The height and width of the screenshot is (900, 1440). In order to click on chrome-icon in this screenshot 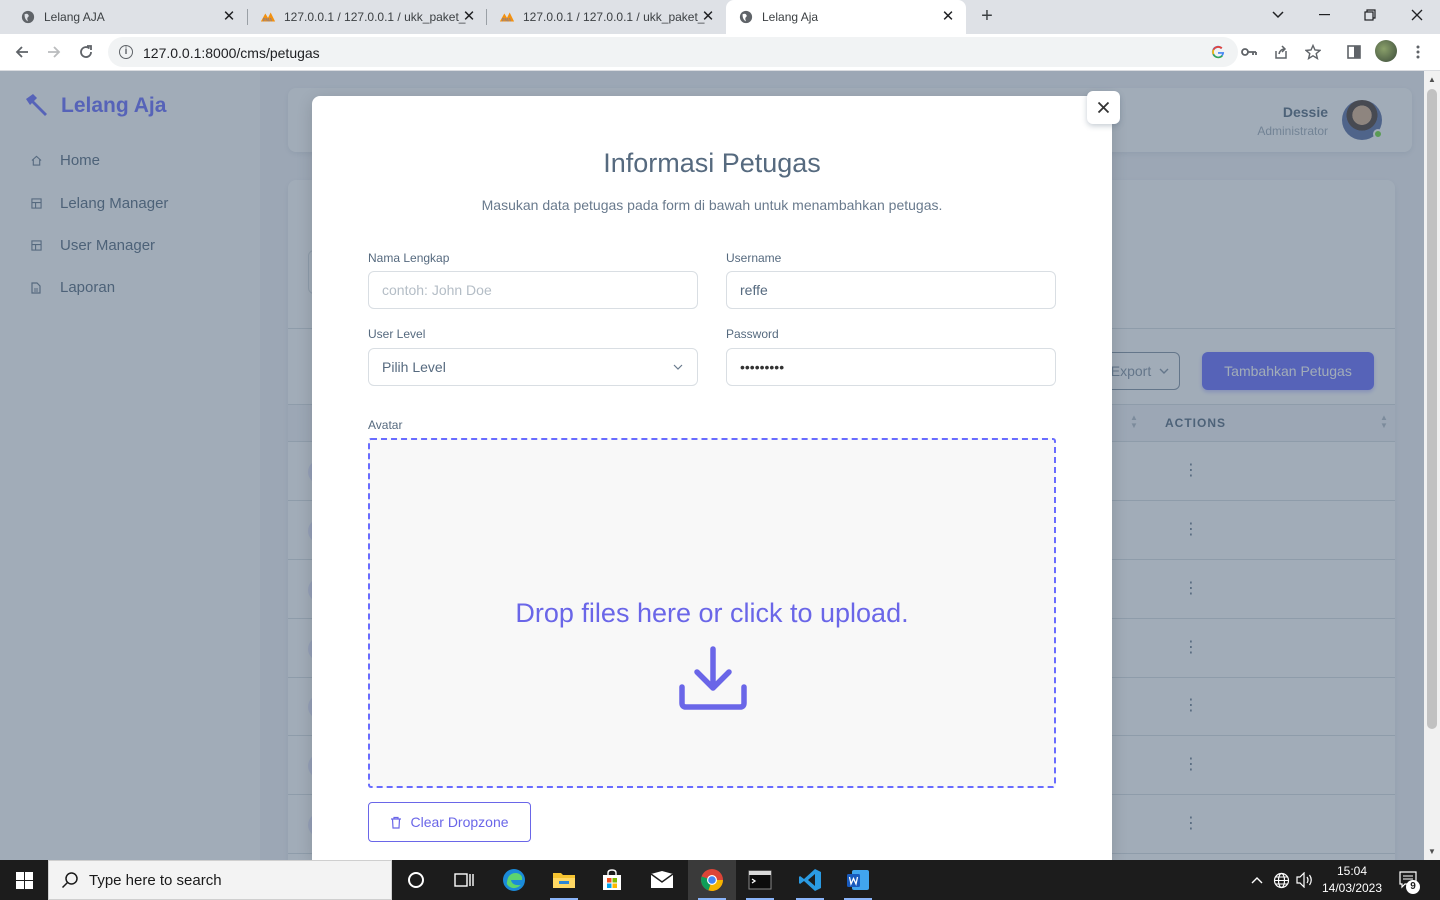, I will do `click(712, 880)`.